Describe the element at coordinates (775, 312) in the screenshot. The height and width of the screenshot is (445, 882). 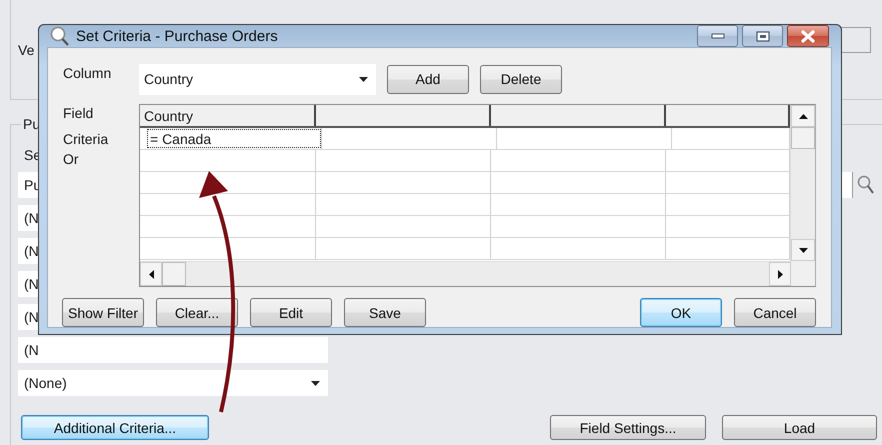
I see `action-button: Cancel` at that location.